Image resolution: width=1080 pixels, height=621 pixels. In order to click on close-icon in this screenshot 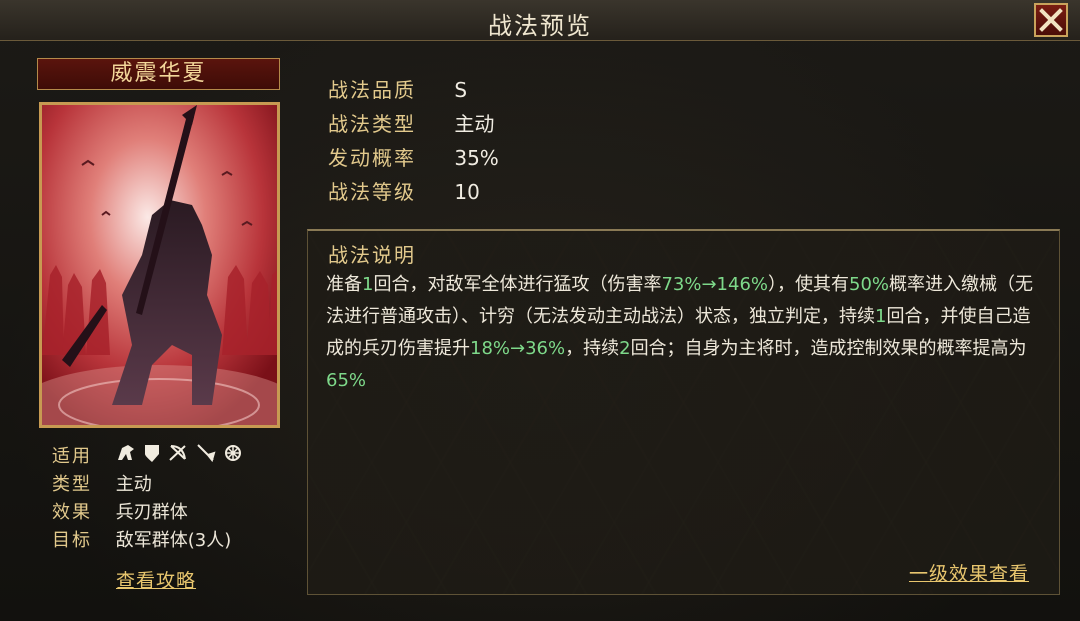, I will do `click(1051, 20)`.